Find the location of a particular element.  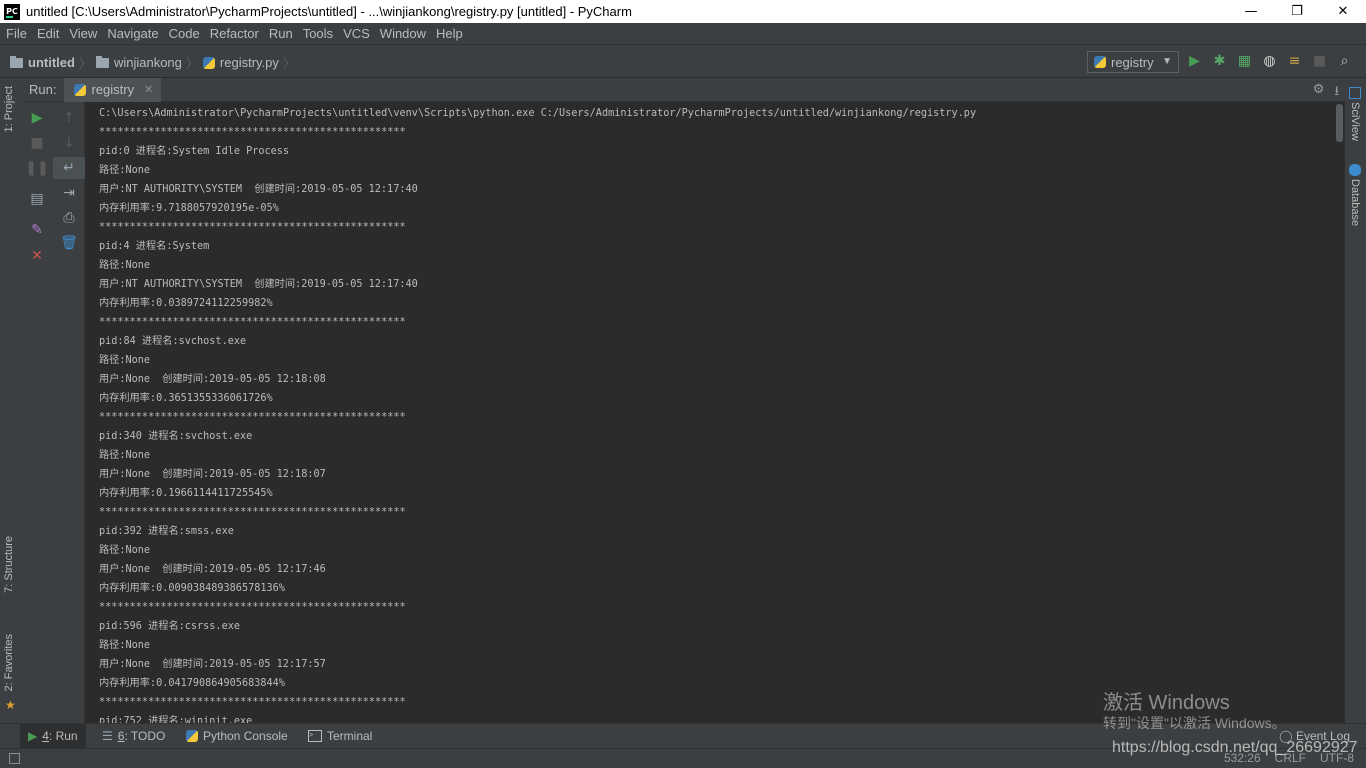

chevron-down-icon: ▼ is located at coordinates (1167, 61).